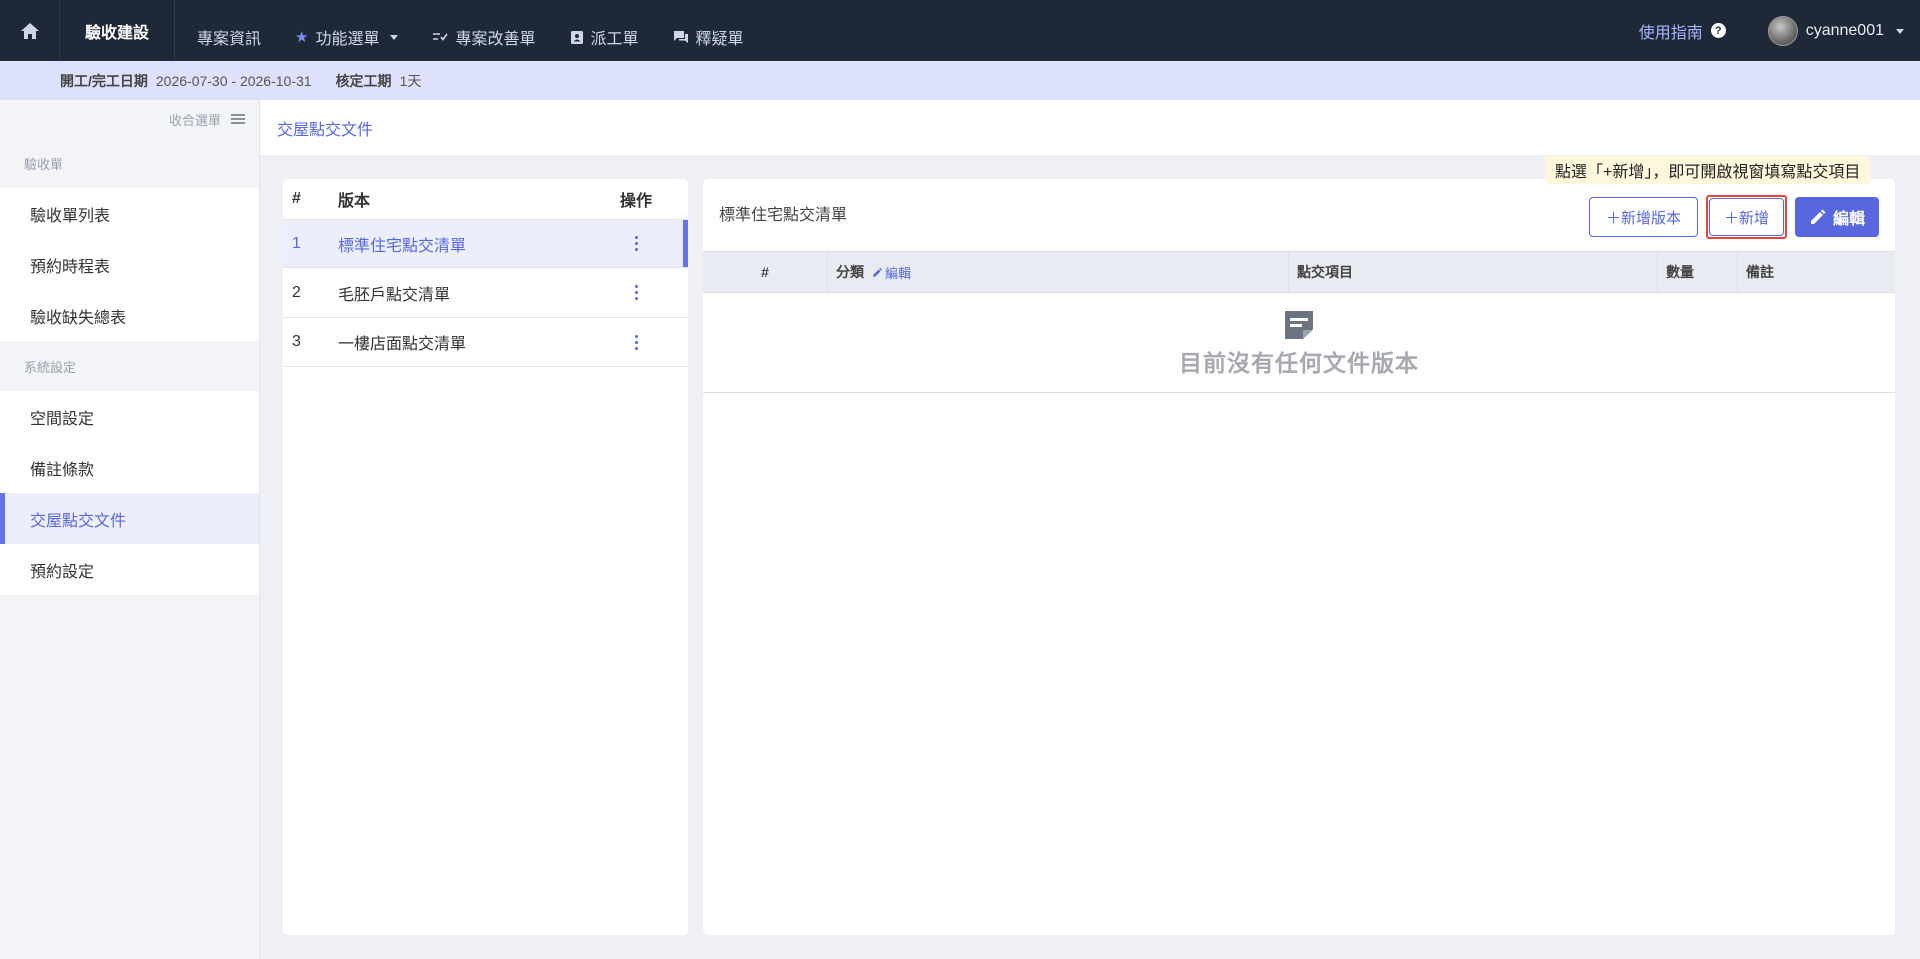 This screenshot has width=1920, height=959. What do you see at coordinates (1299, 324) in the screenshot?
I see `note-icon` at bounding box center [1299, 324].